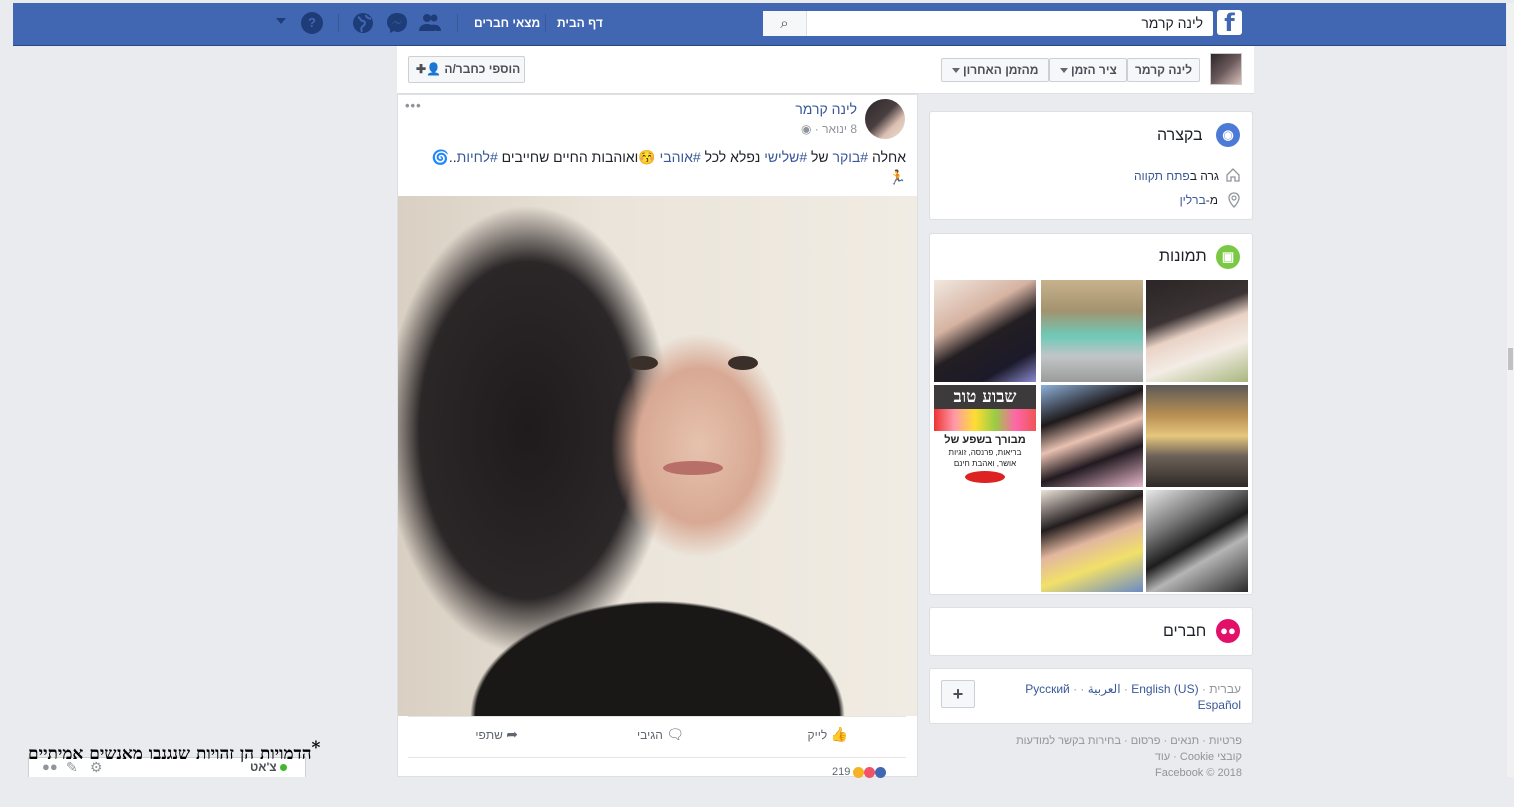  What do you see at coordinates (785, 157) in the screenshot?
I see `hashtag-link: #שלישי` at bounding box center [785, 157].